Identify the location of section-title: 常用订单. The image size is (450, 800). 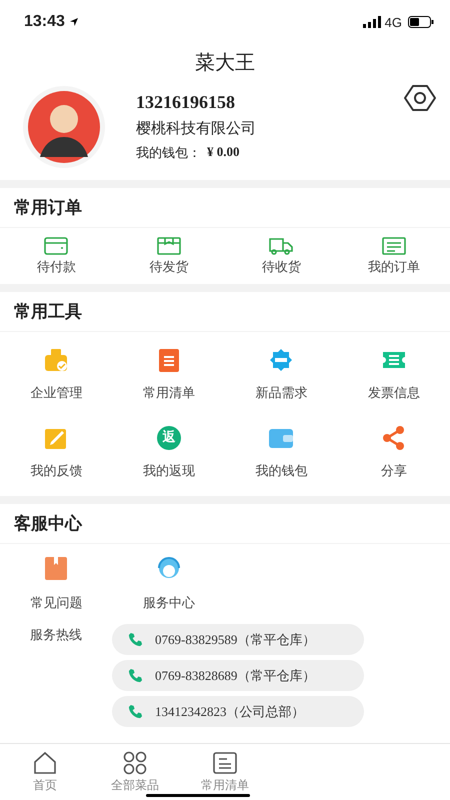
(225, 208).